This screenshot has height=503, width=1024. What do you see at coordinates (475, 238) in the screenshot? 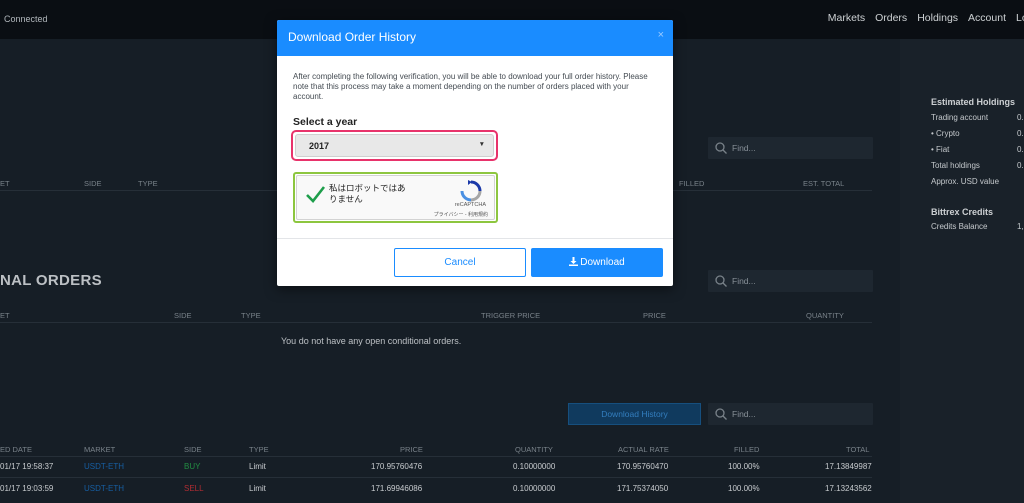
I see `divider` at bounding box center [475, 238].